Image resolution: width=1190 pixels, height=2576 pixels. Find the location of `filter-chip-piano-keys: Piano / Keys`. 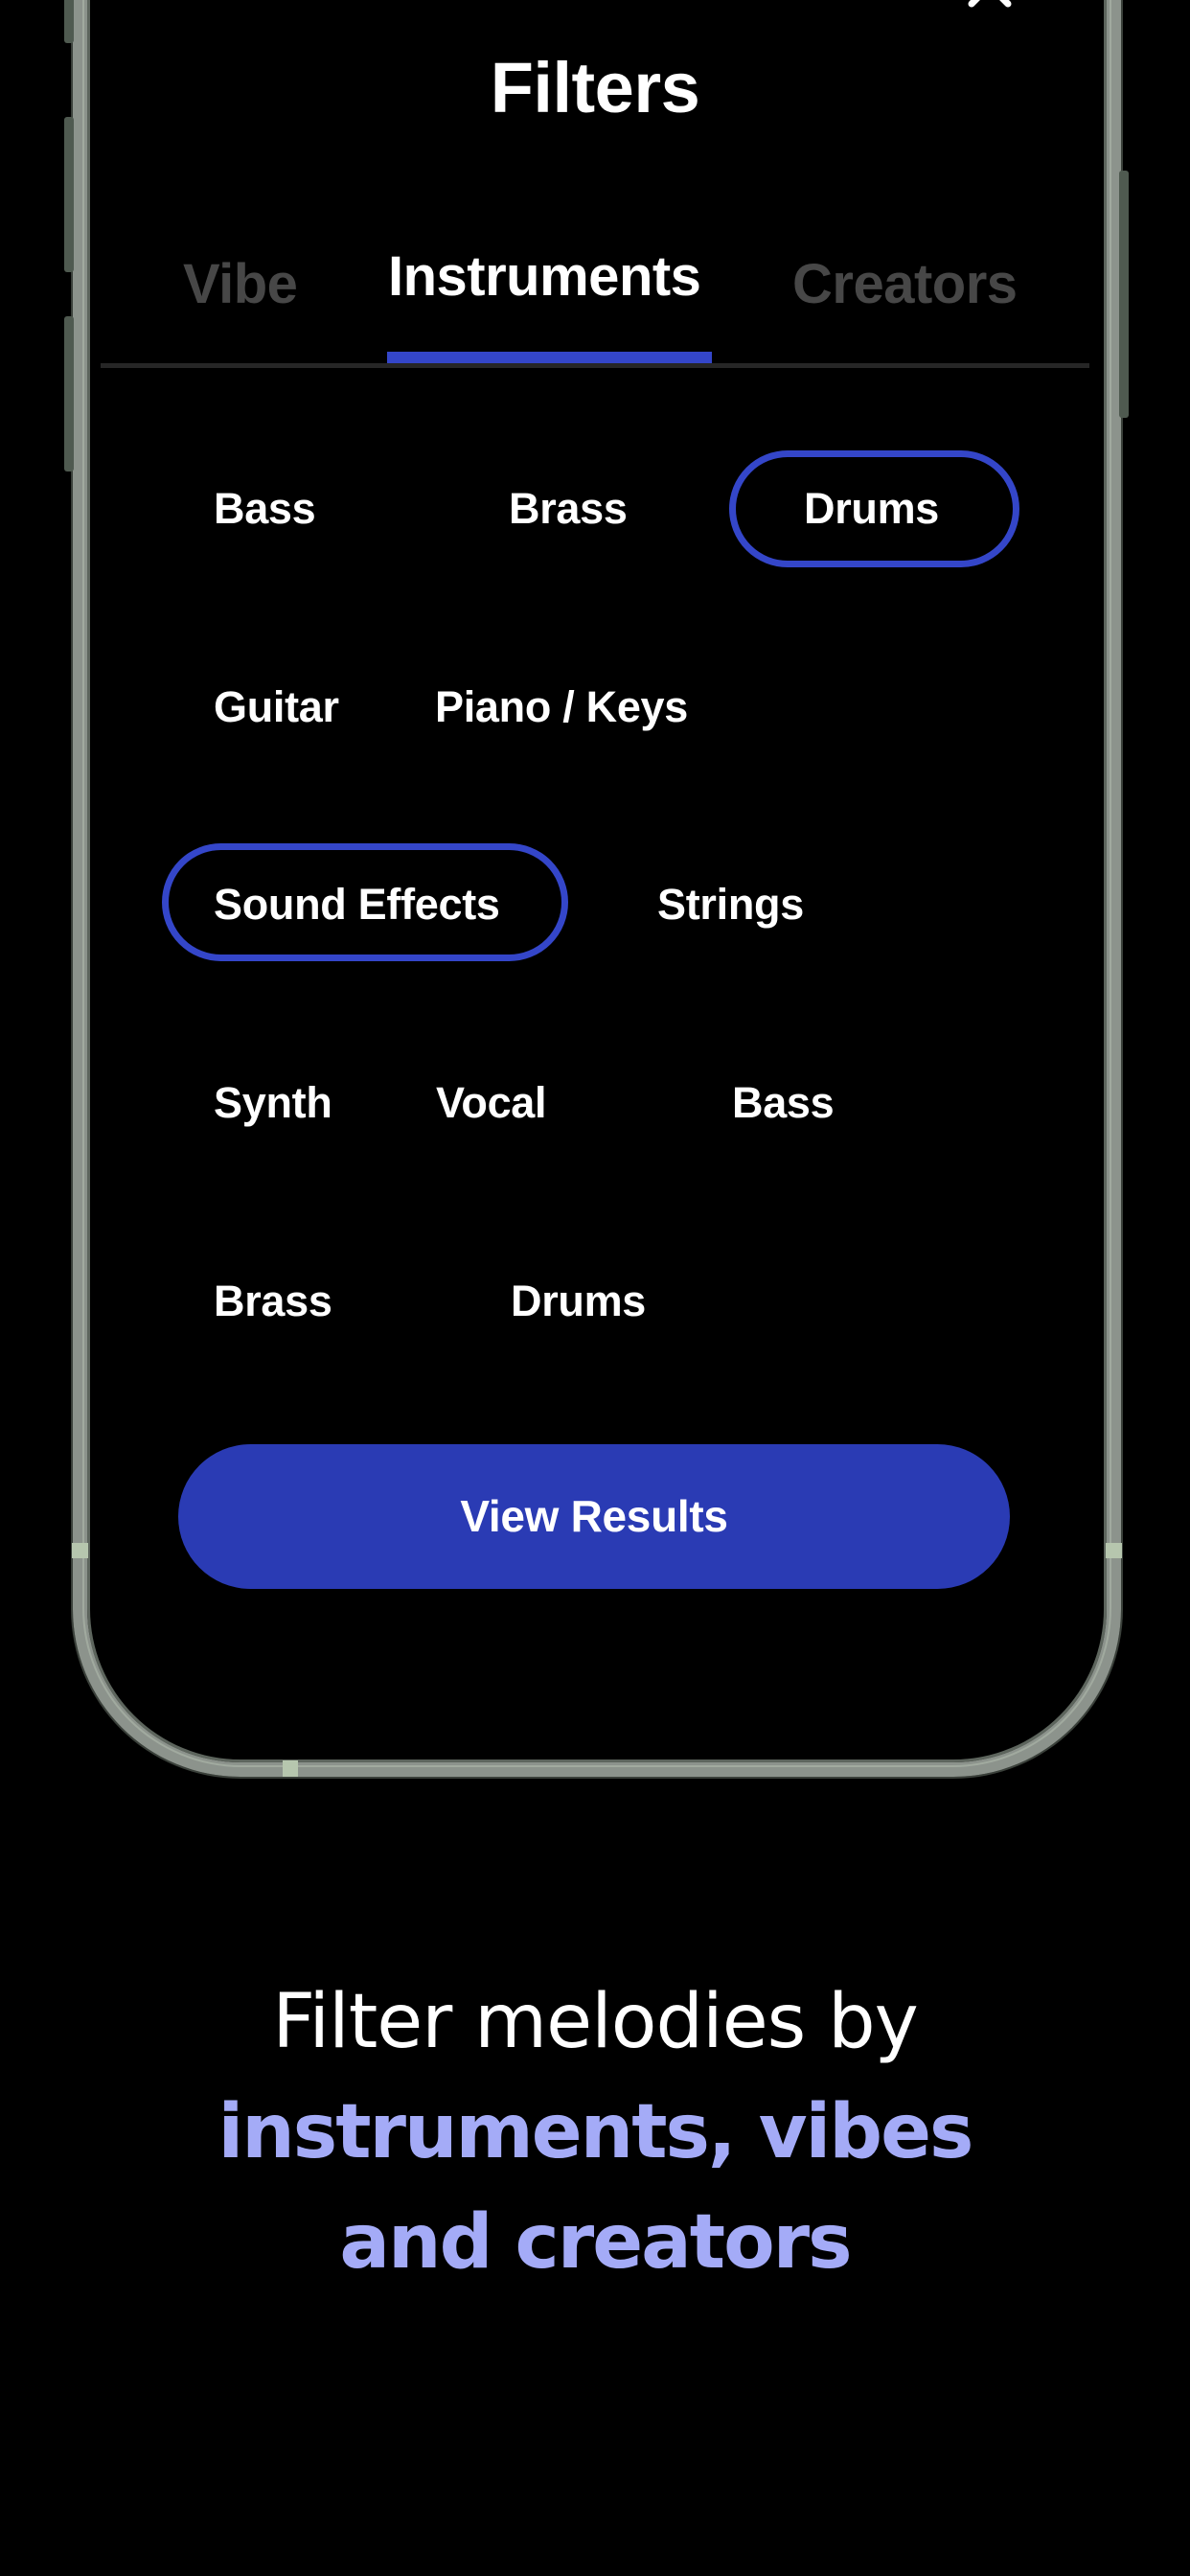

filter-chip-piano-keys: Piano / Keys is located at coordinates (561, 707).